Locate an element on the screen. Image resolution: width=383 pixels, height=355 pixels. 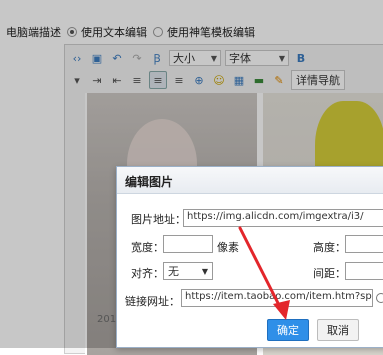
spacing-input is located at coordinates (364, 271).